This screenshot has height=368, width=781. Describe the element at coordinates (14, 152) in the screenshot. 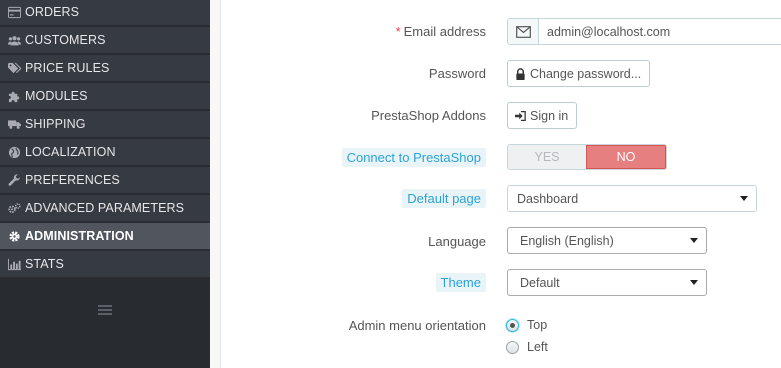

I see `globe-icon` at that location.